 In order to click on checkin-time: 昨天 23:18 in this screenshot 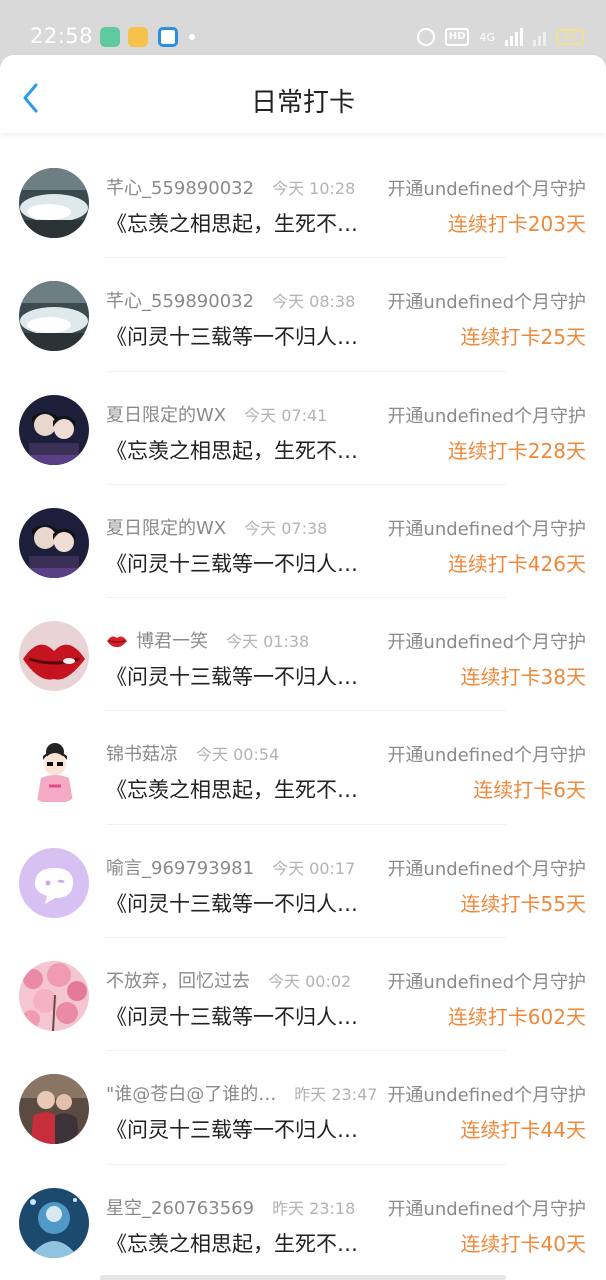, I will do `click(314, 1208)`.